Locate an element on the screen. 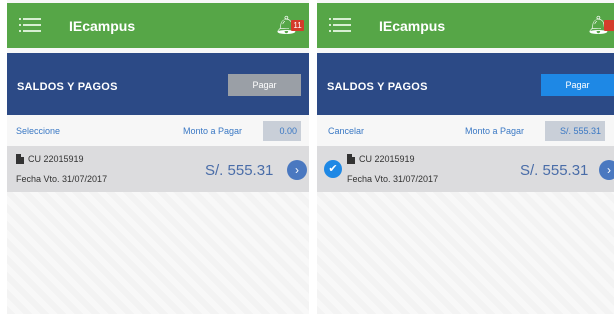 This screenshot has height=314, width=614. divider is located at coordinates (313, 157).